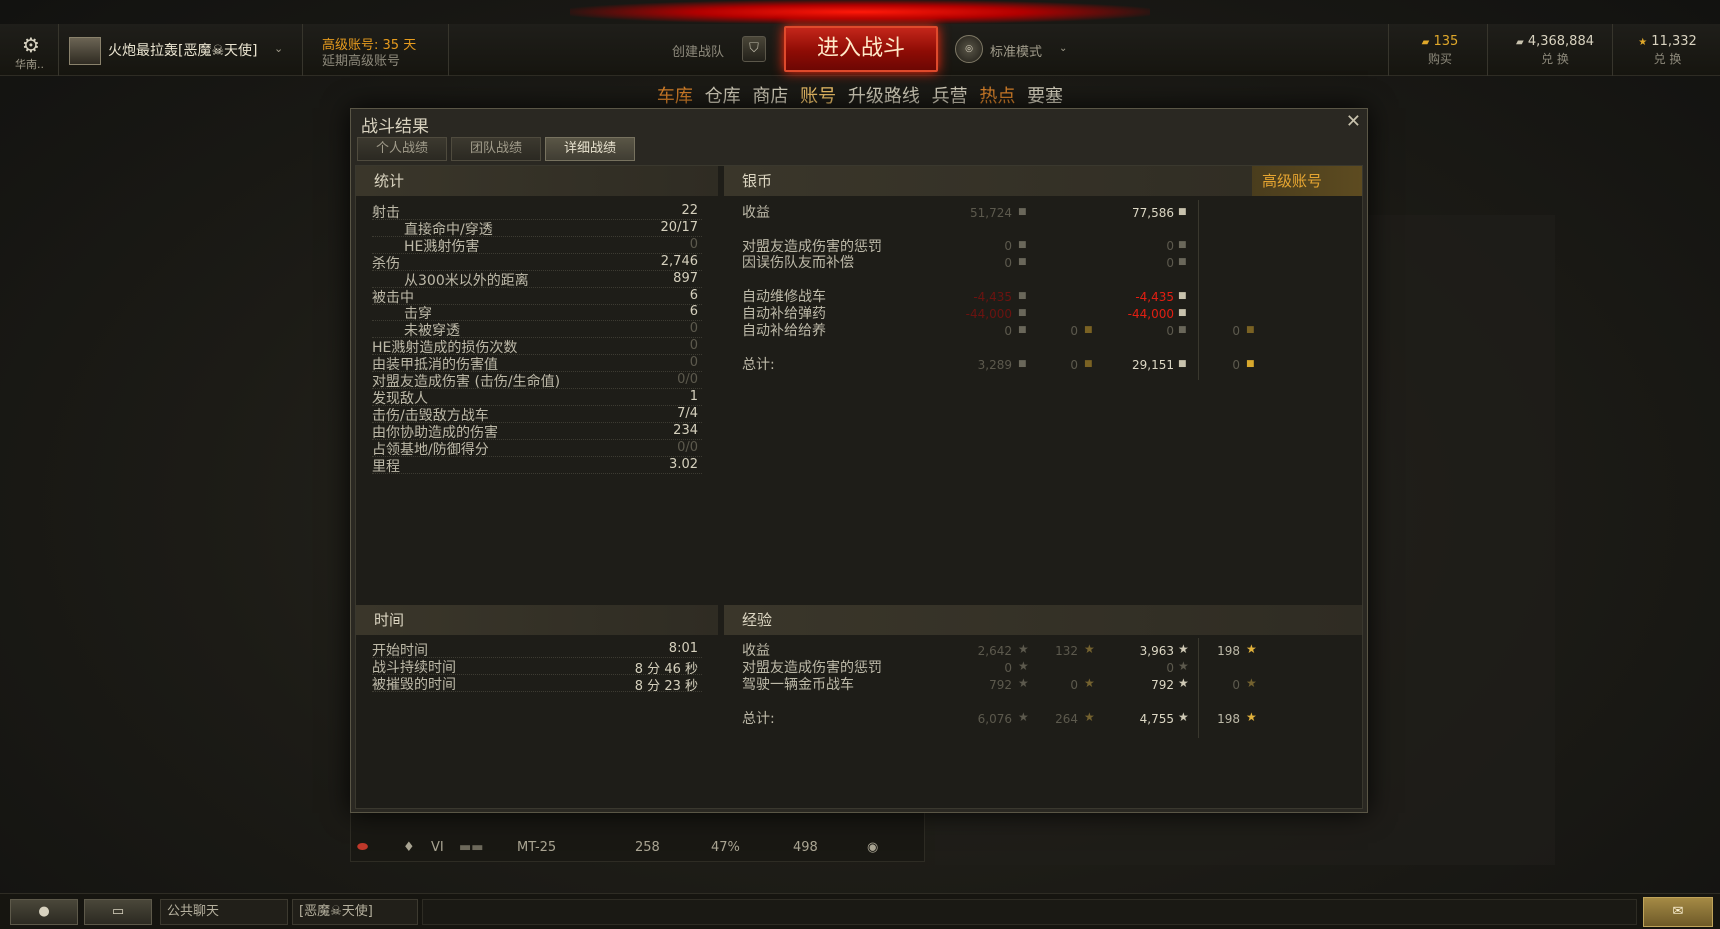  What do you see at coordinates (224, 912) in the screenshot?
I see `channel-public: 公共聊天` at bounding box center [224, 912].